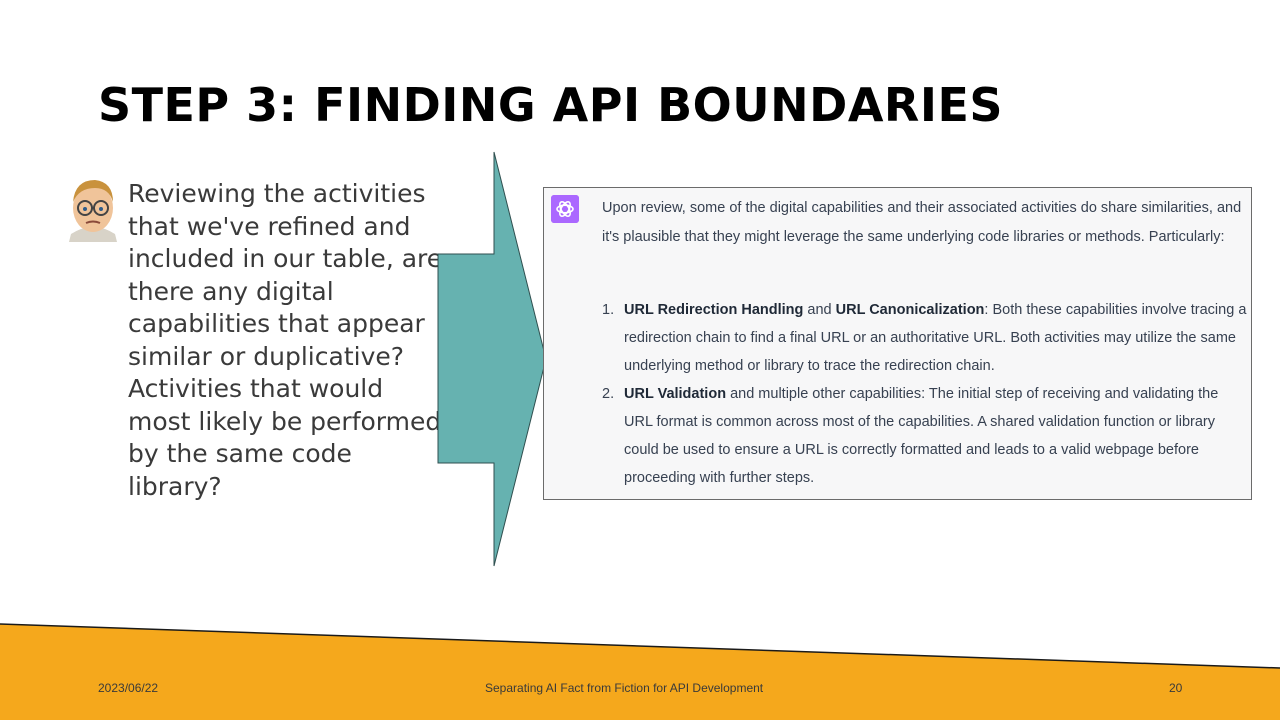  I want to click on ai-assistant-logo-icon, so click(565, 209).